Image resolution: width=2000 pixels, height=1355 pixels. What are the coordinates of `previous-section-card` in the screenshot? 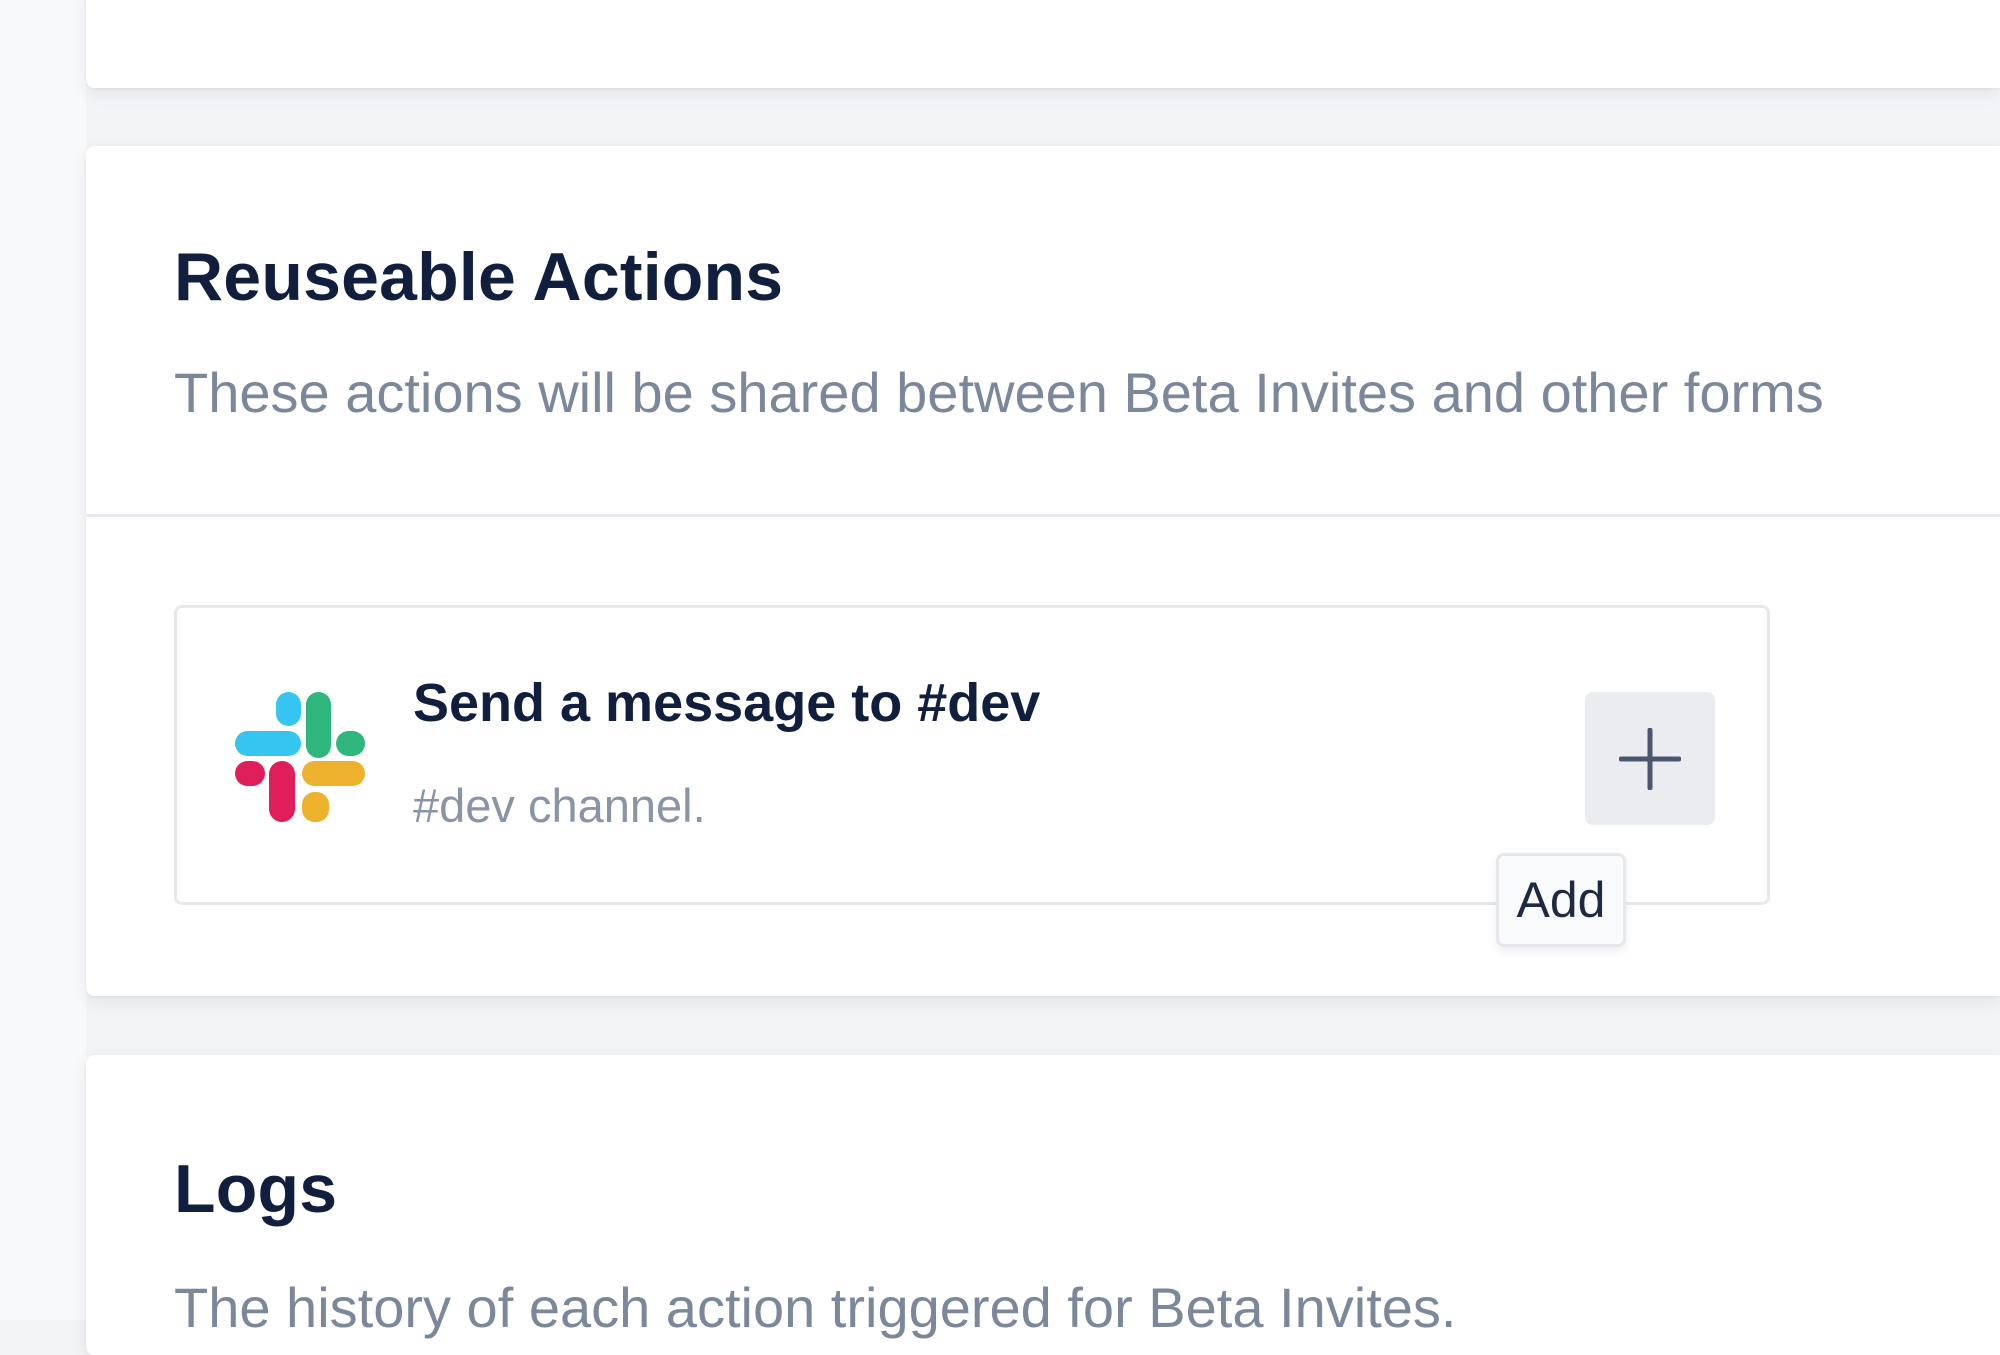 It's located at (1043, 44).